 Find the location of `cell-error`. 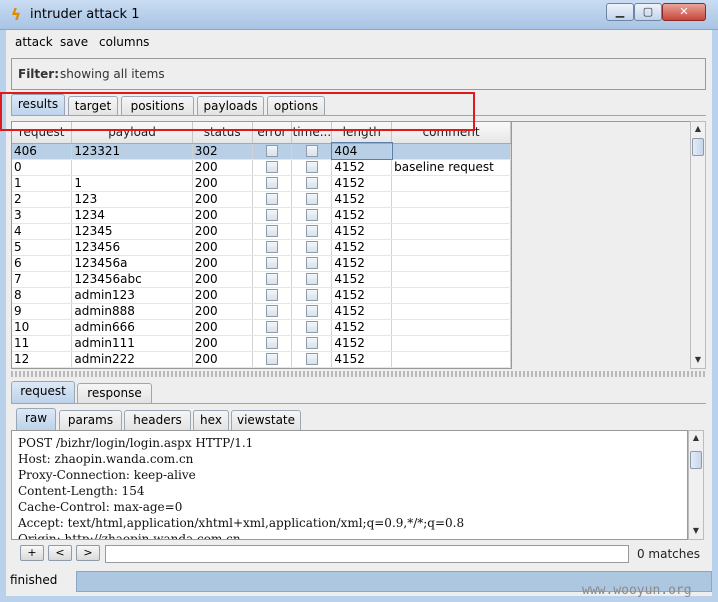

cell-error is located at coordinates (272, 247).